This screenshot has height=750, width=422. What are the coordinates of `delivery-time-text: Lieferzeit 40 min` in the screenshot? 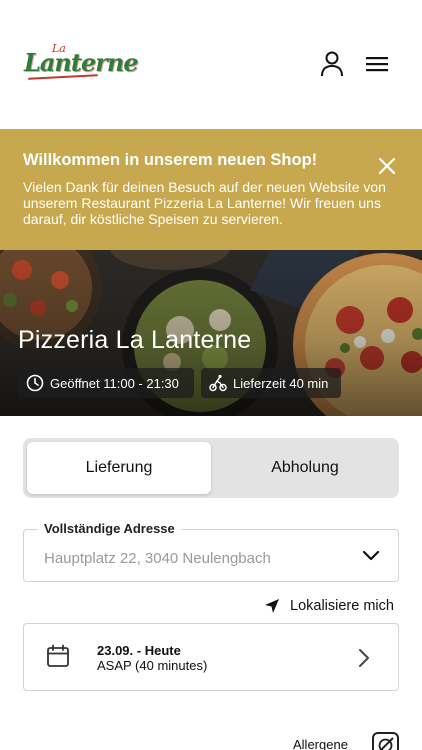 It's located at (281, 383).